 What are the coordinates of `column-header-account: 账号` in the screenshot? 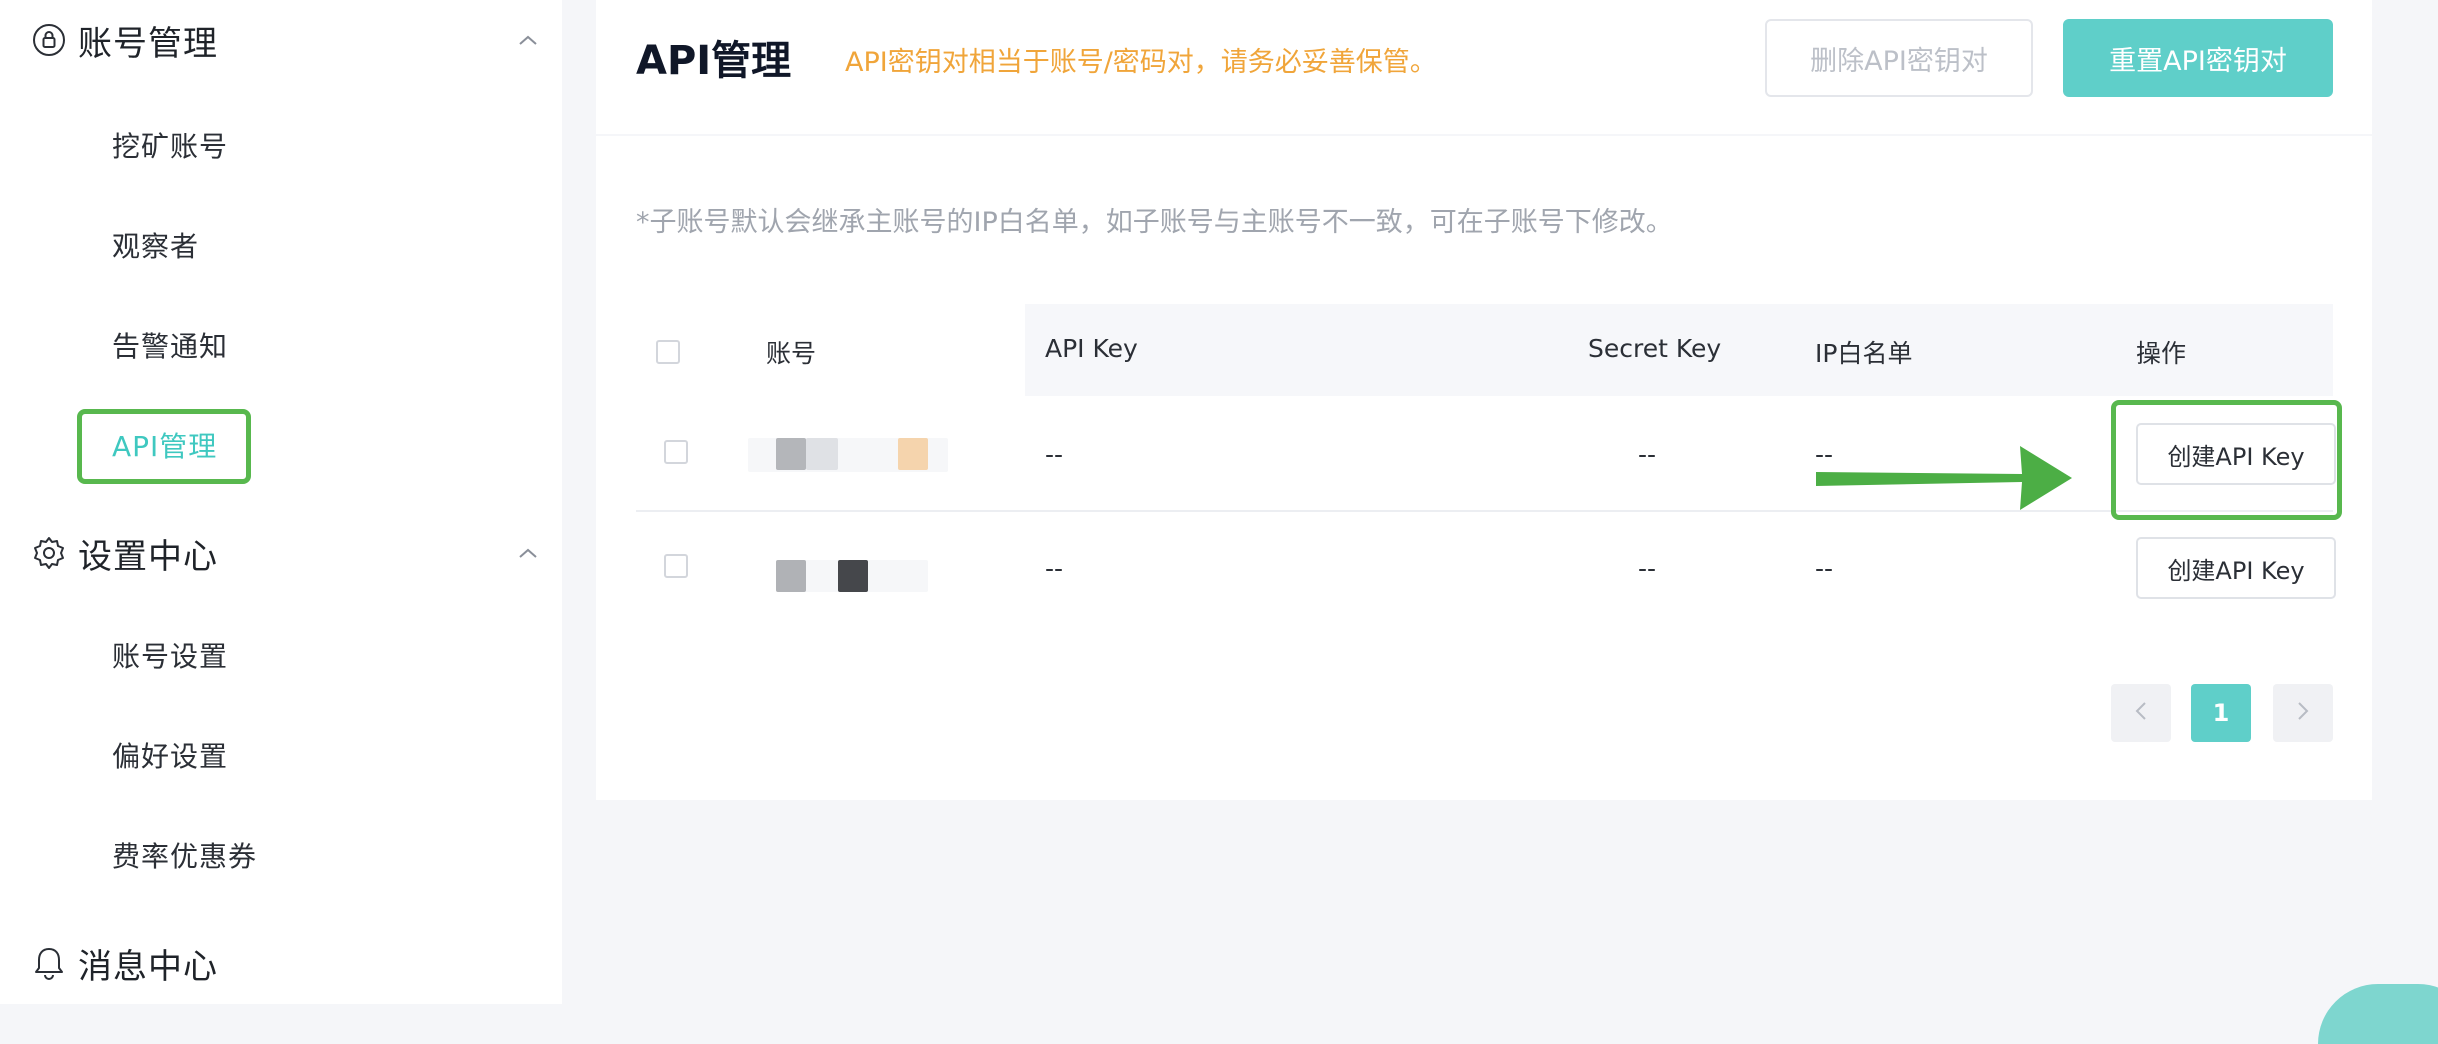 It's located at (791, 353).